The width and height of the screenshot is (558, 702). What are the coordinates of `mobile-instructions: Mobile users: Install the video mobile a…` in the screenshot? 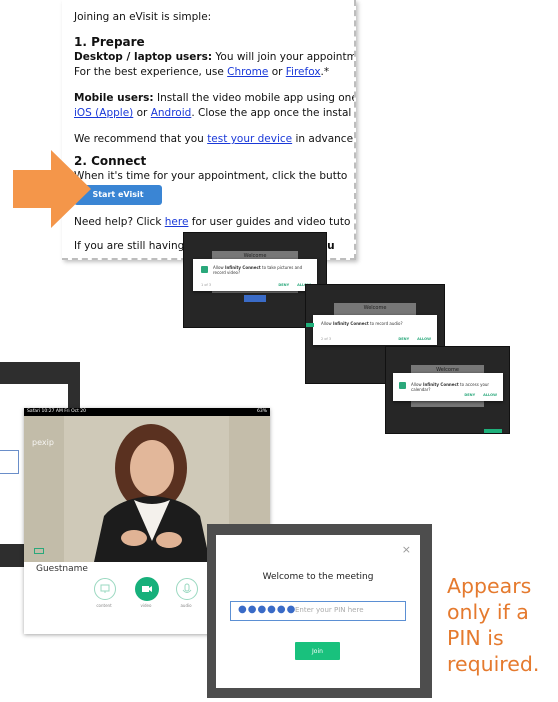 It's located at (215, 98).